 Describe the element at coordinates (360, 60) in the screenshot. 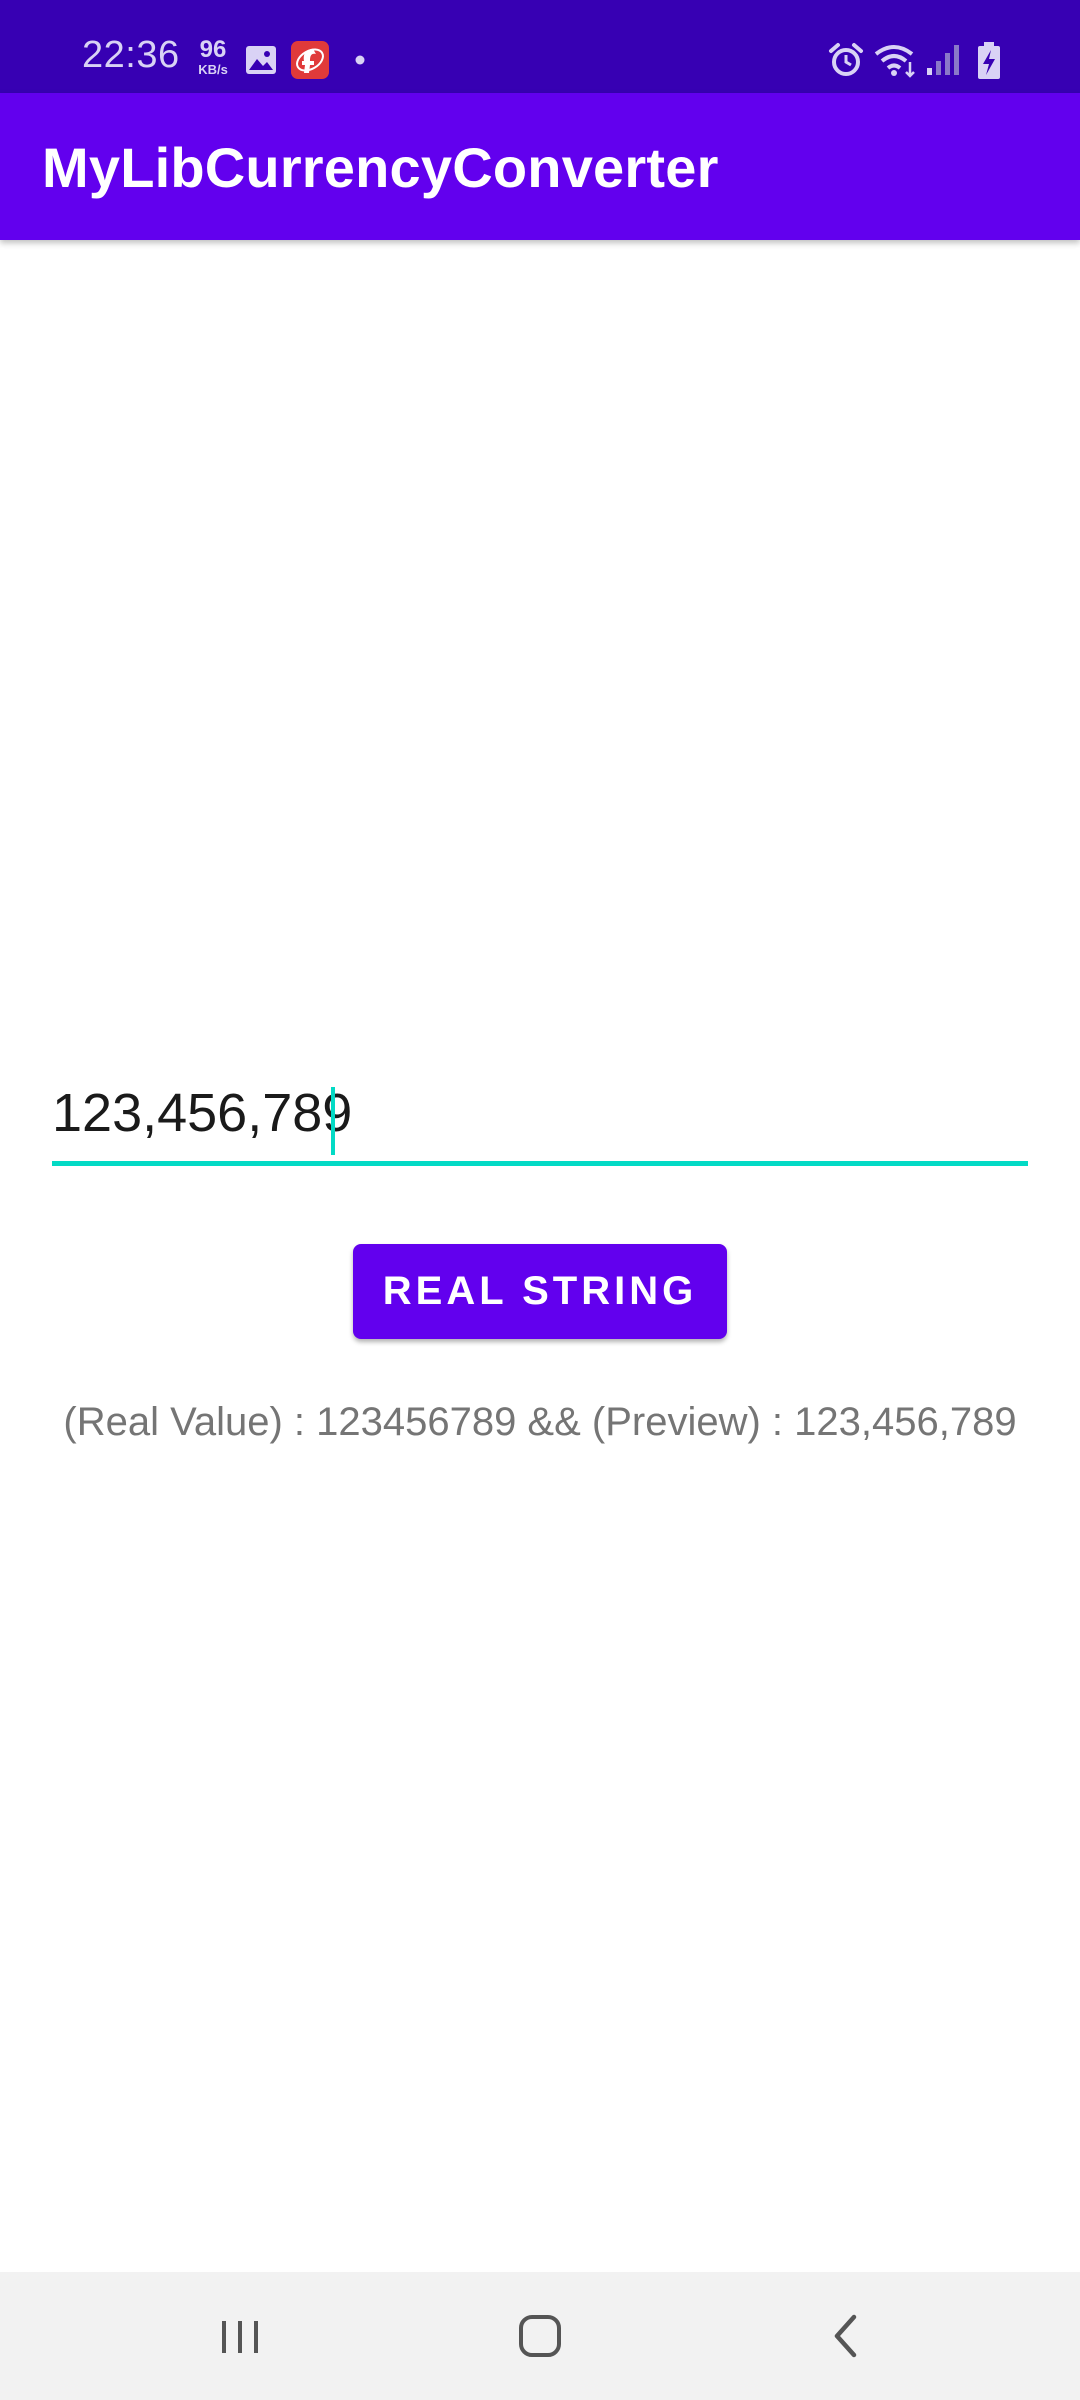

I see `dot-icon` at that location.